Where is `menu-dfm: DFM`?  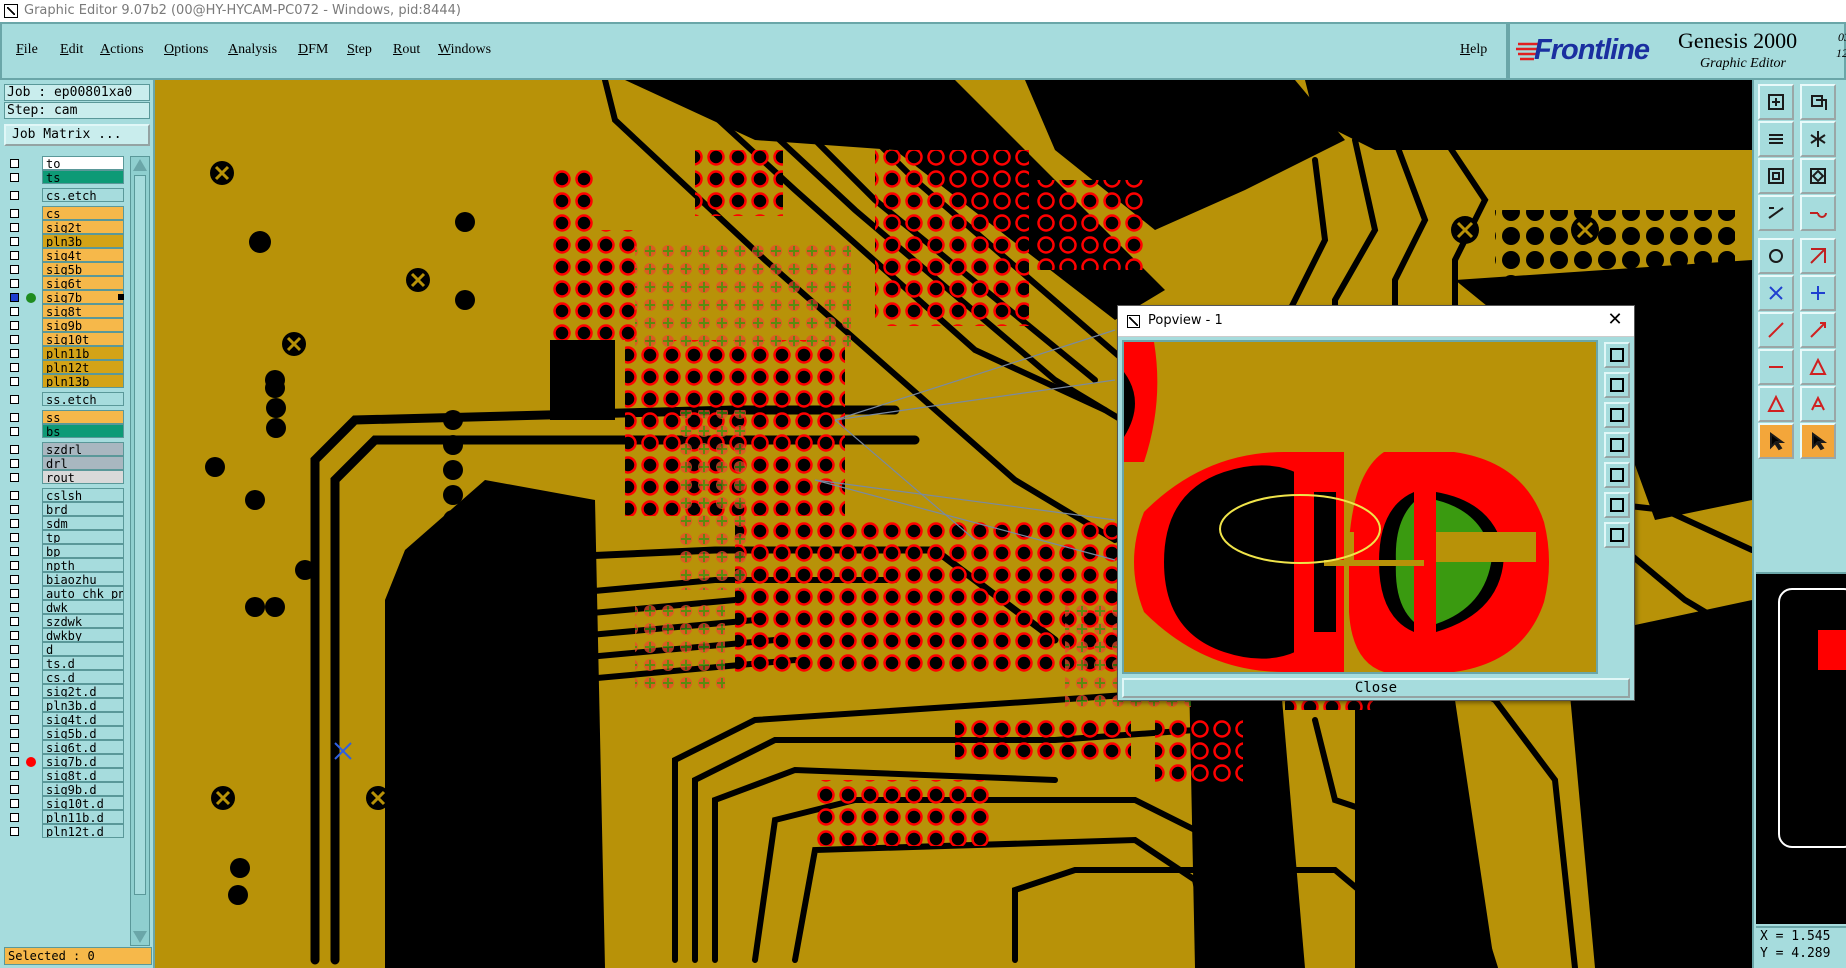 menu-dfm: DFM is located at coordinates (313, 50).